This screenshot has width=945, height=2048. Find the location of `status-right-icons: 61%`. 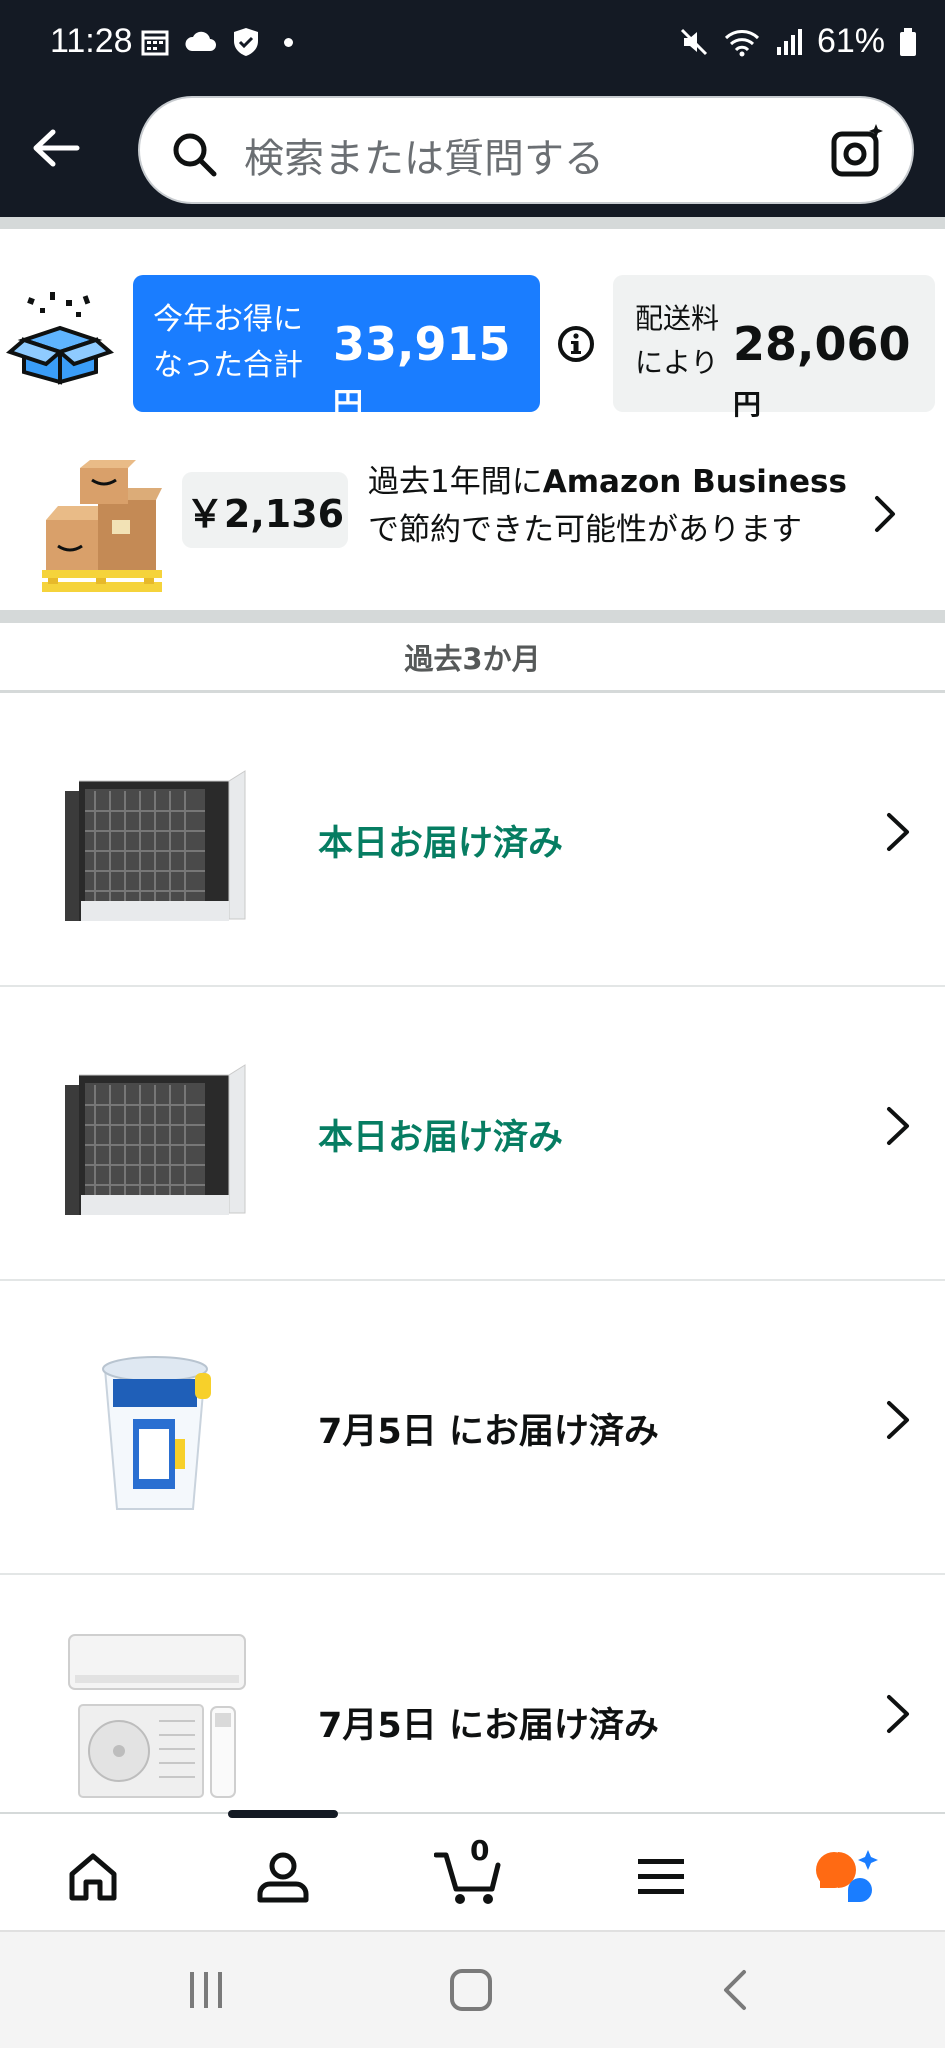

status-right-icons: 61% is located at coordinates (798, 41).